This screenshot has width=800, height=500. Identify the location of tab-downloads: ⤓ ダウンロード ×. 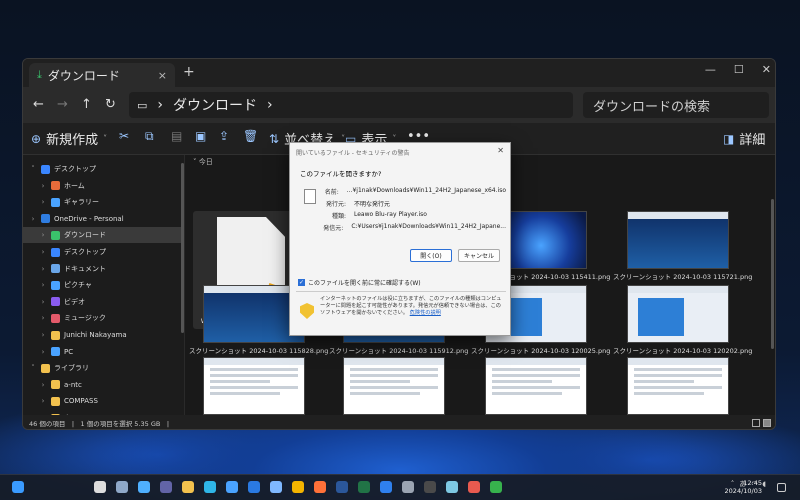
(102, 75).